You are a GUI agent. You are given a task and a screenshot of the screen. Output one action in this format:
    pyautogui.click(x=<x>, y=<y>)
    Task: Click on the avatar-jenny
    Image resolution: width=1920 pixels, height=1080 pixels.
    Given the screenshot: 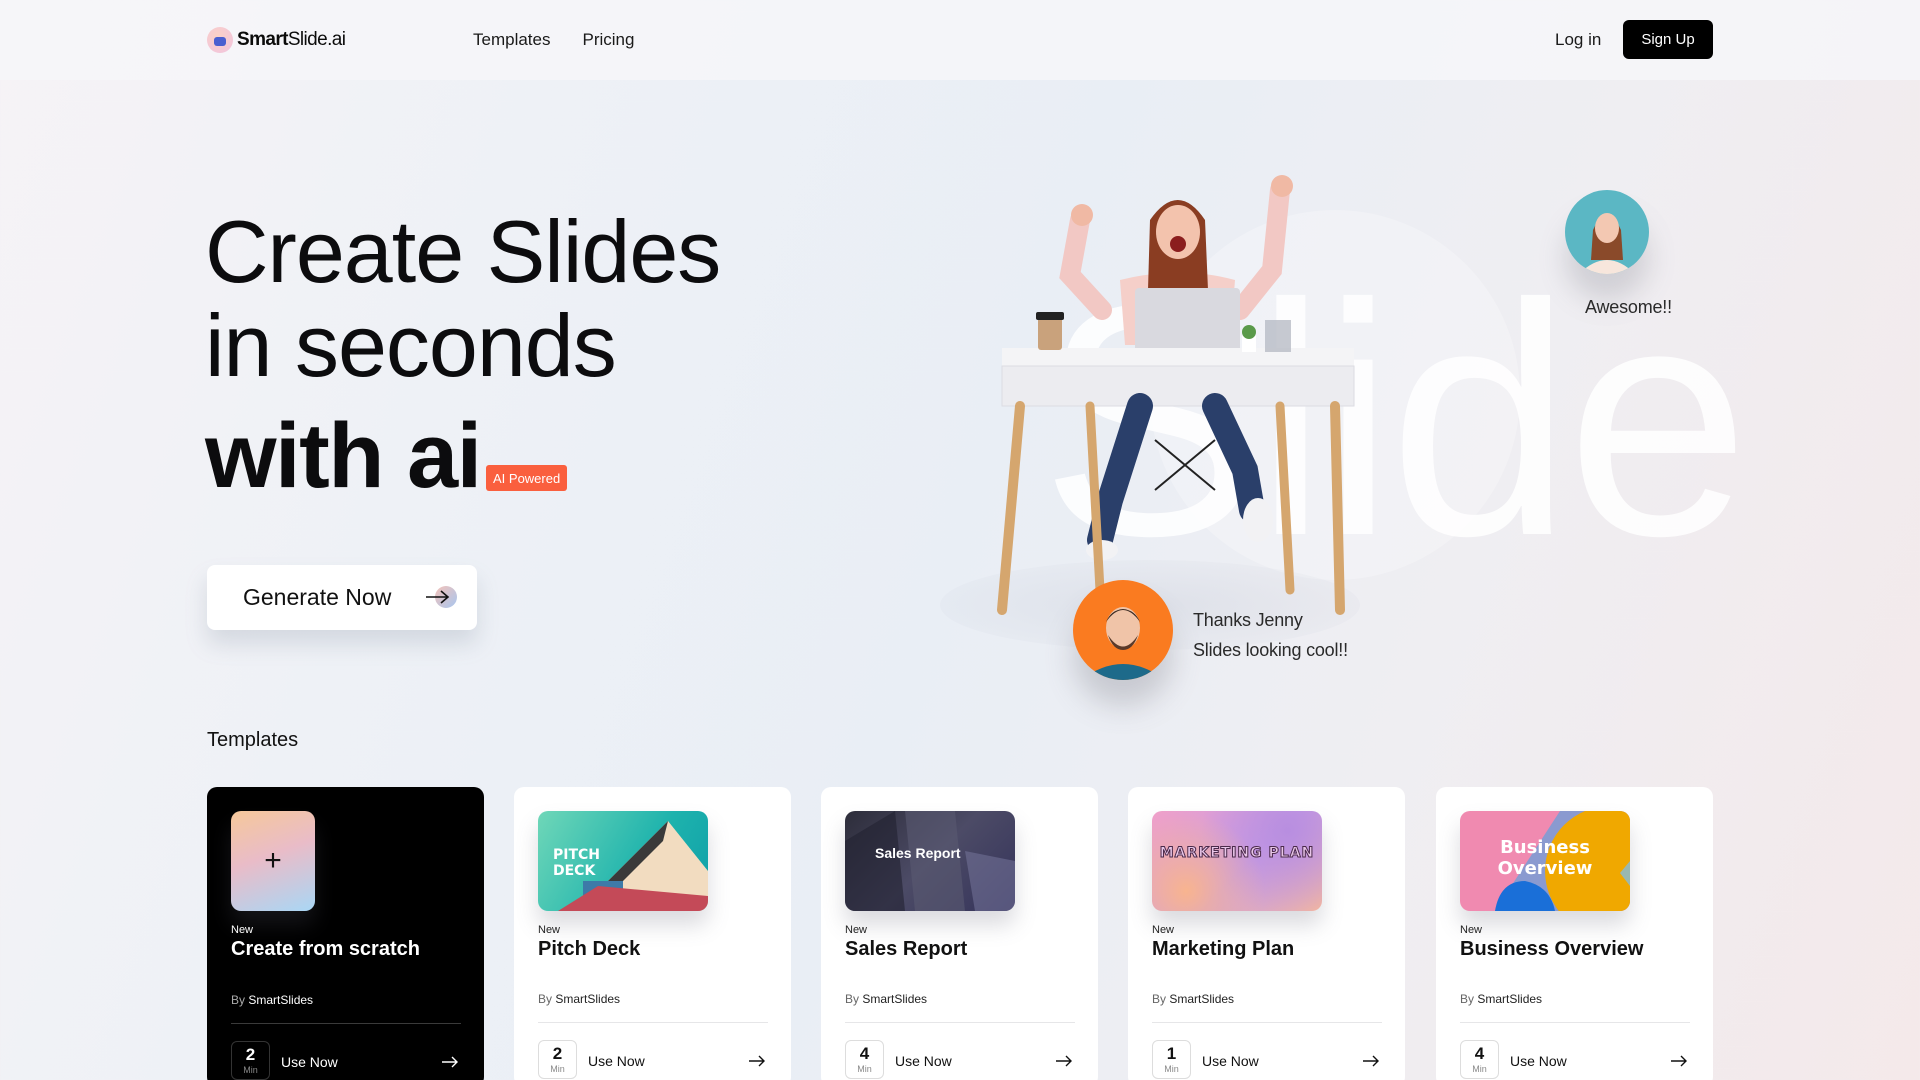 What is the action you would take?
    pyautogui.click(x=1607, y=232)
    